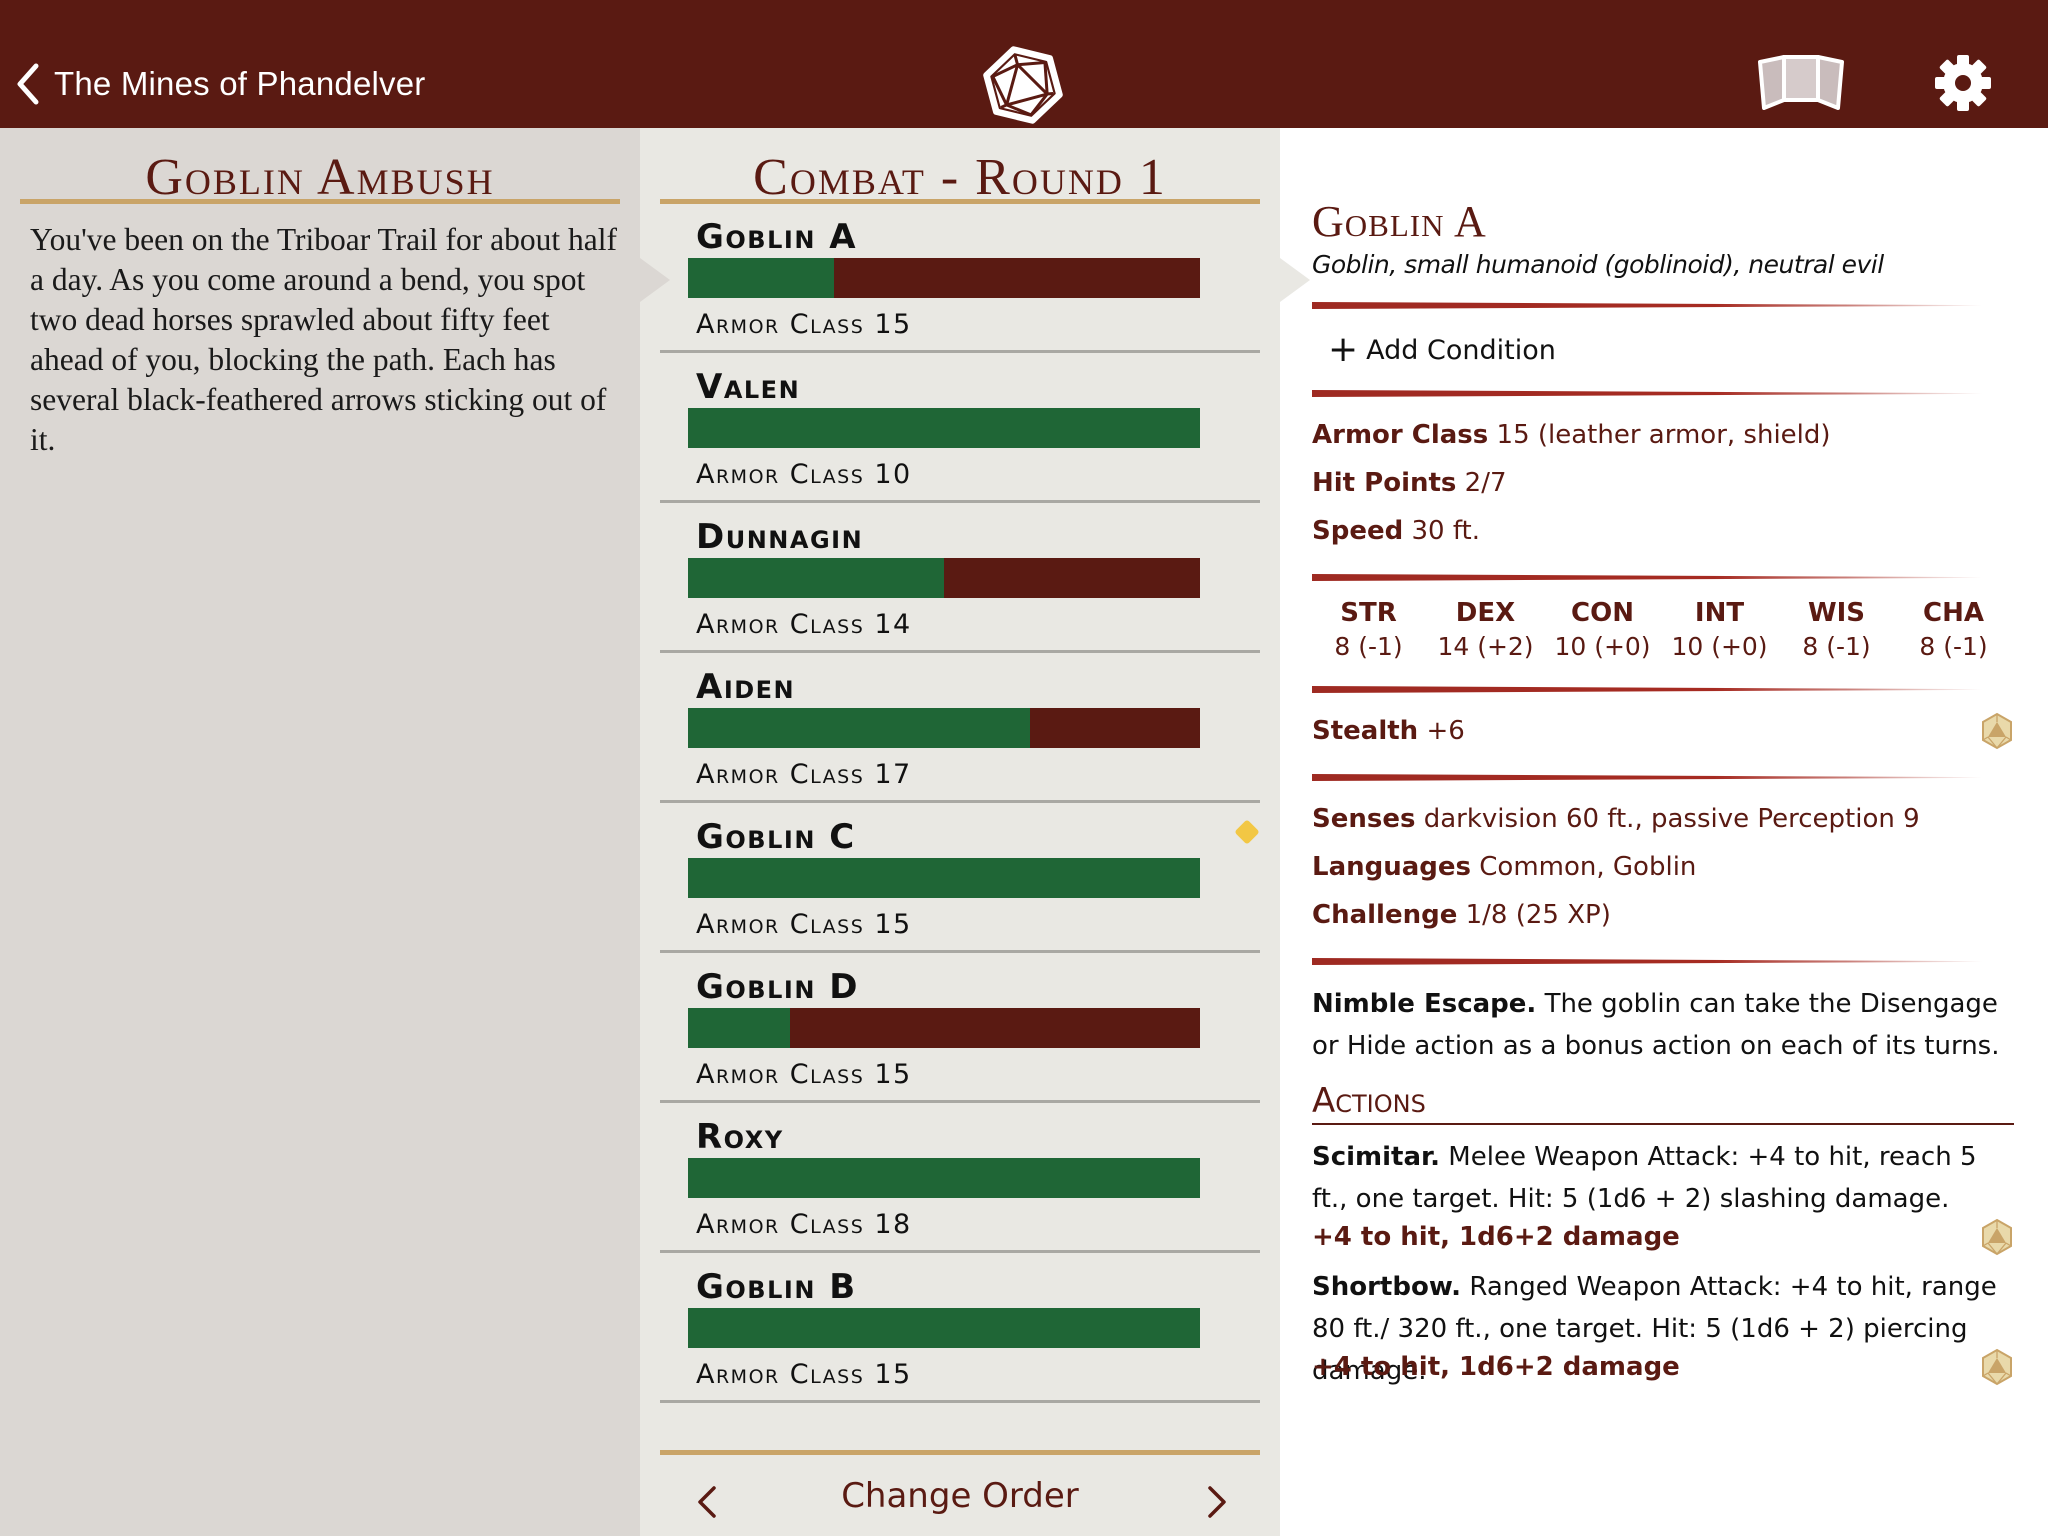 The height and width of the screenshot is (1536, 2048). Describe the element at coordinates (1671, 819) in the screenshot. I see `senses-value: darkvision 60 ft., passive Perception 9` at that location.